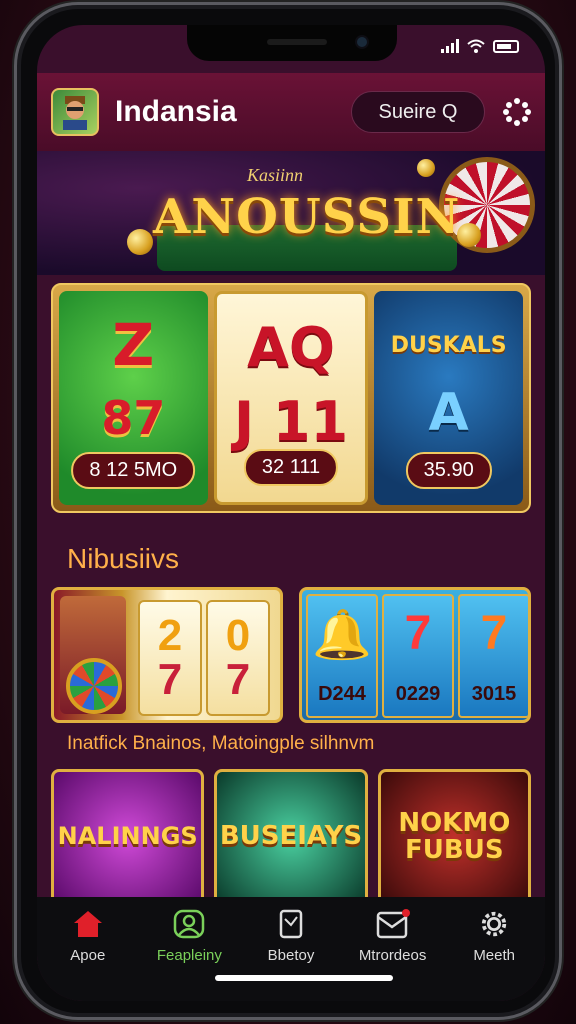 Image resolution: width=576 pixels, height=1024 pixels. Describe the element at coordinates (133, 345) in the screenshot. I see `reel-symbol-top: Z` at that location.